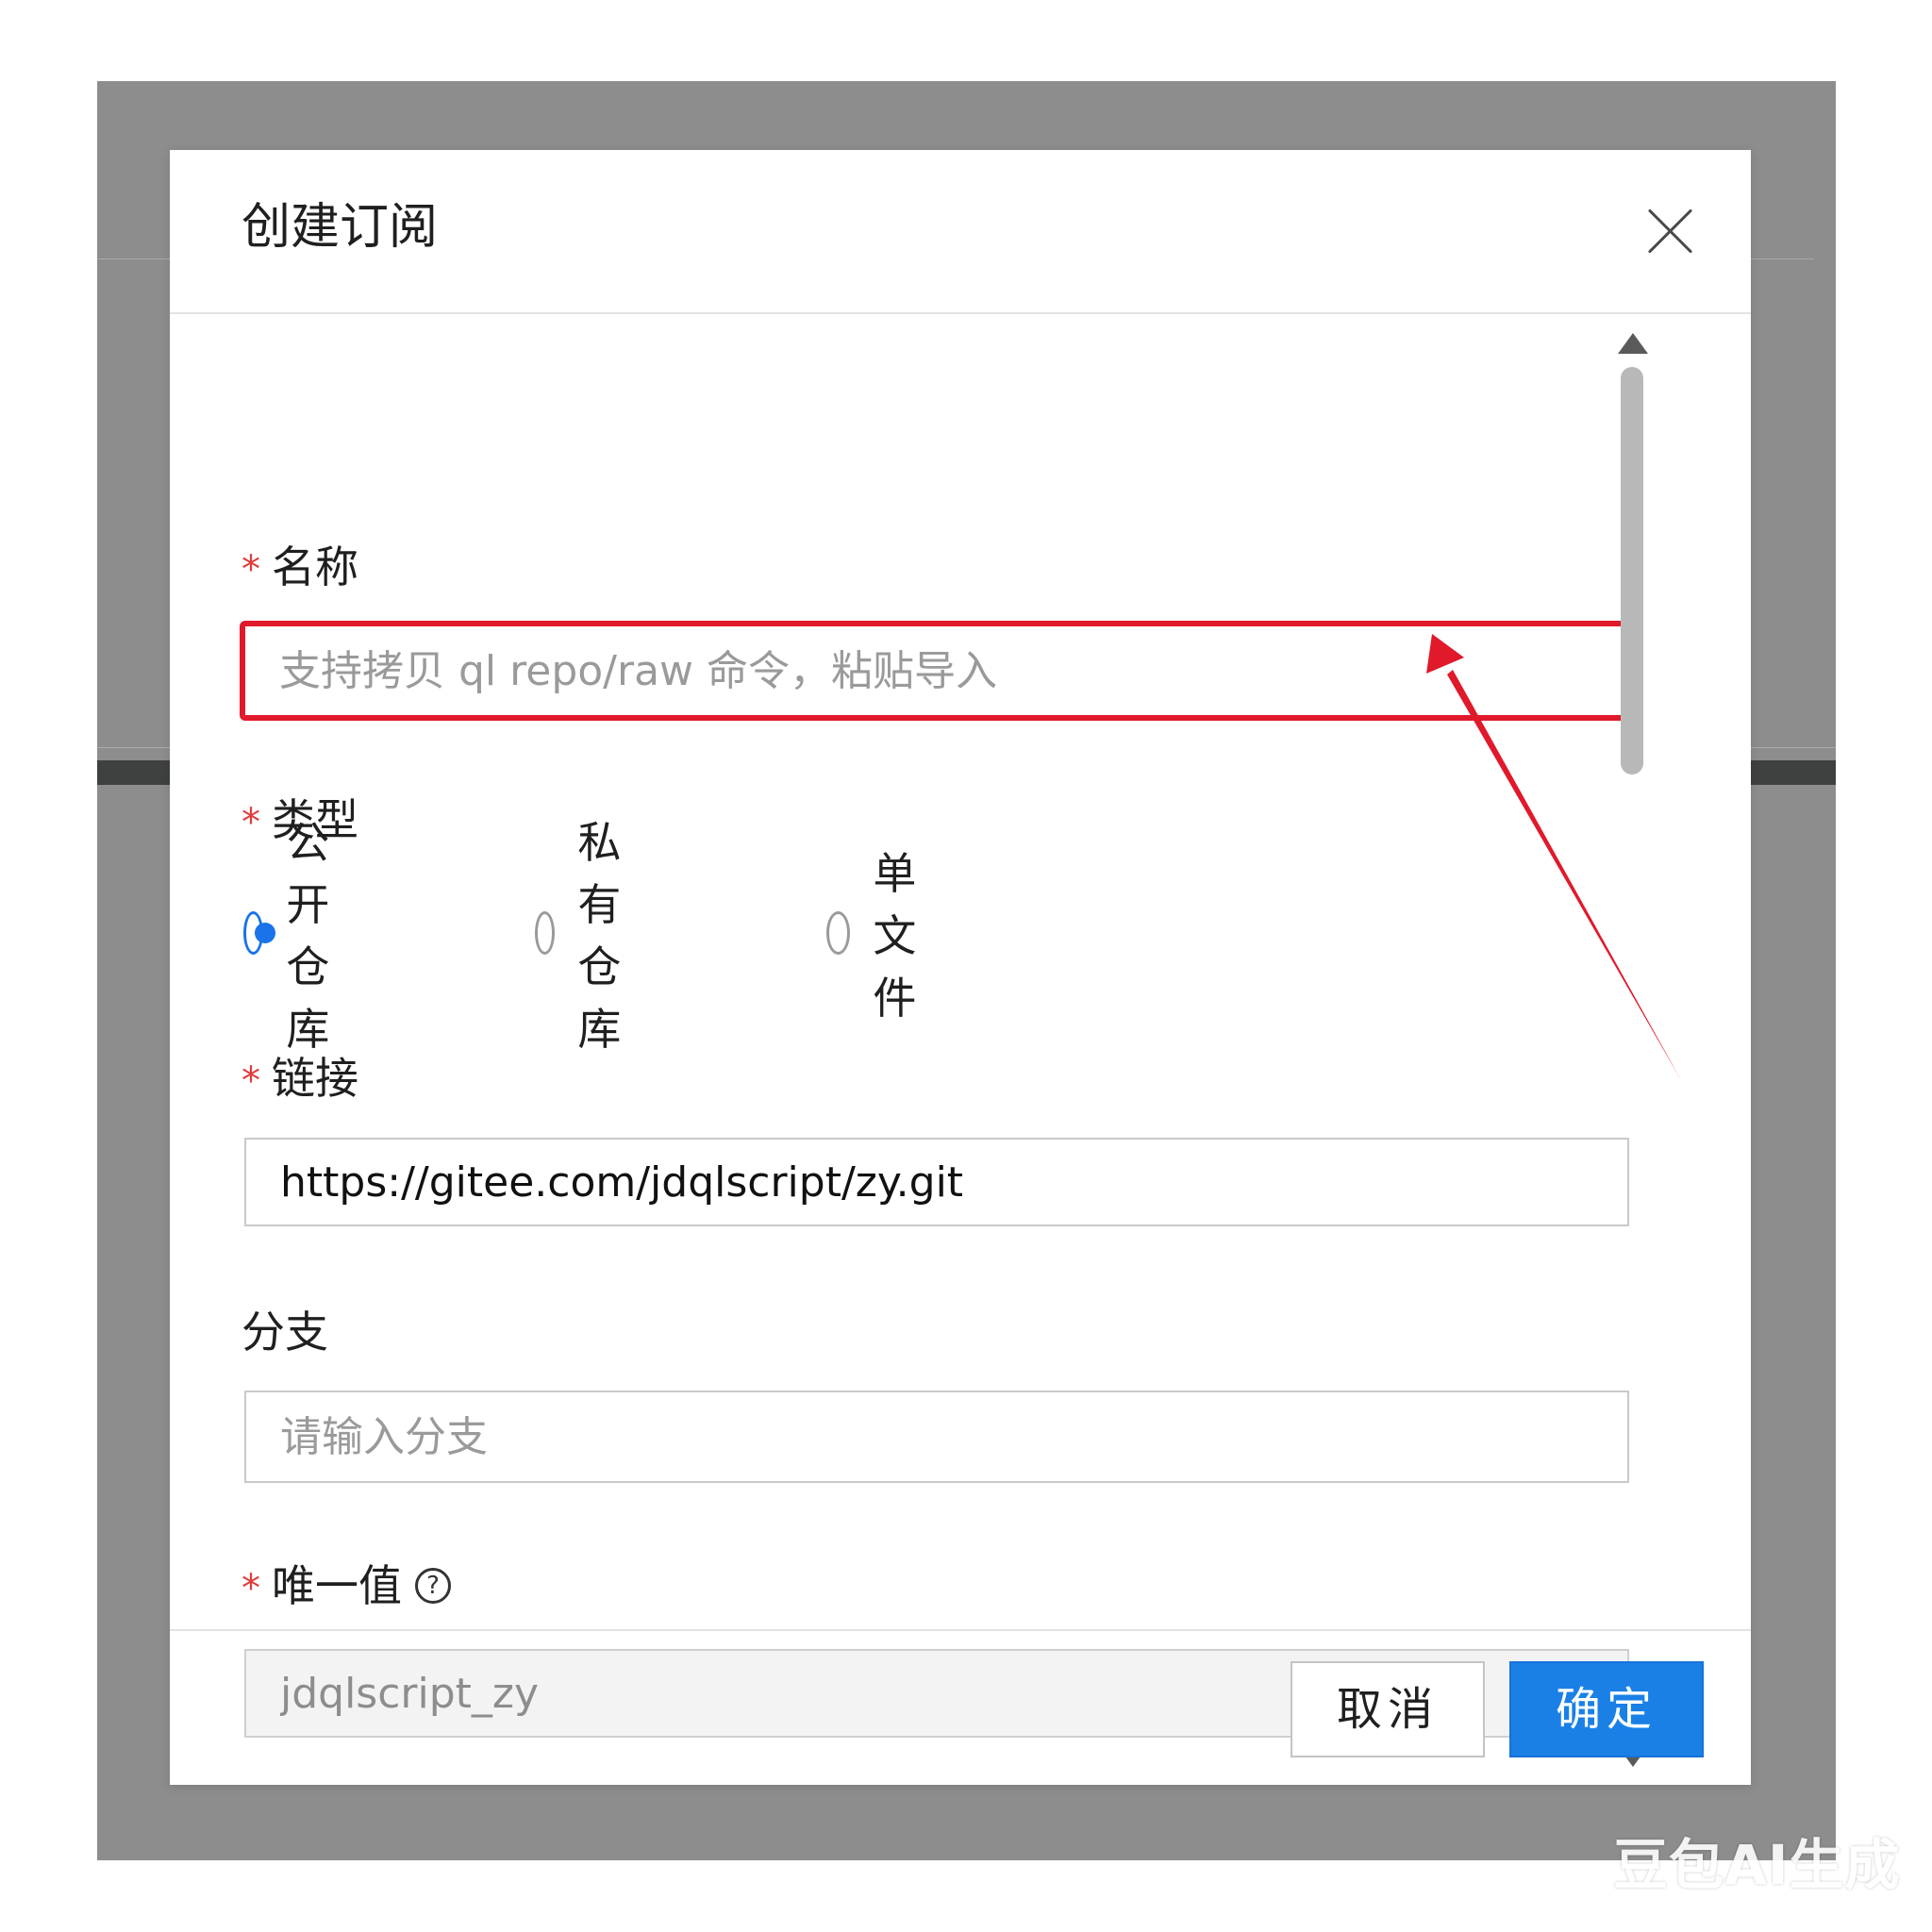  I want to click on dialog-title: 创建订阅, so click(340, 228).